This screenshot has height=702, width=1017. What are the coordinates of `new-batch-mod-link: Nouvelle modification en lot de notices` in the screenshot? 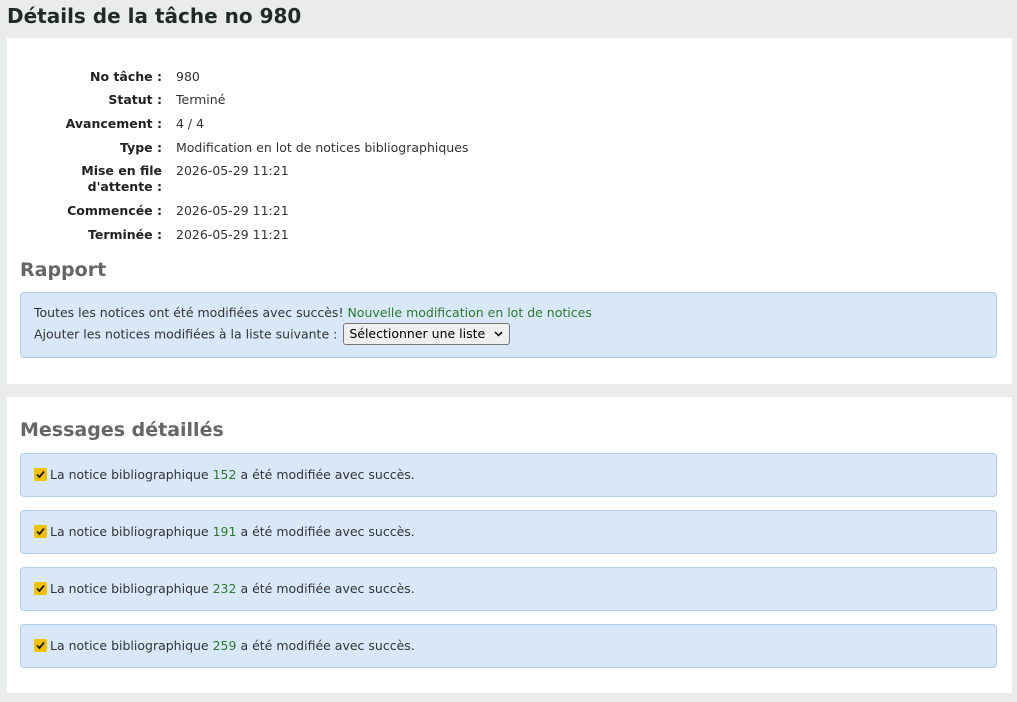 It's located at (469, 312).